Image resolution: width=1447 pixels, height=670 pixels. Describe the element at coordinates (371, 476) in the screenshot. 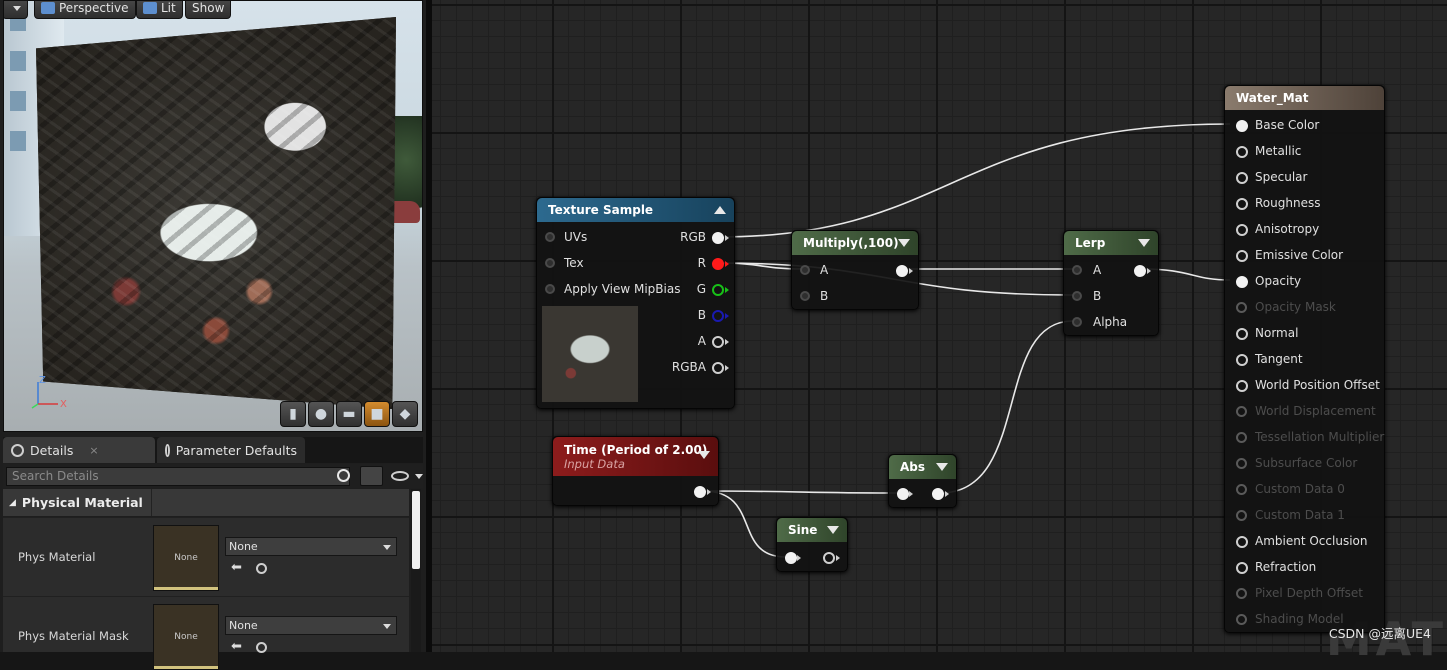

I see `view-options-button` at that location.